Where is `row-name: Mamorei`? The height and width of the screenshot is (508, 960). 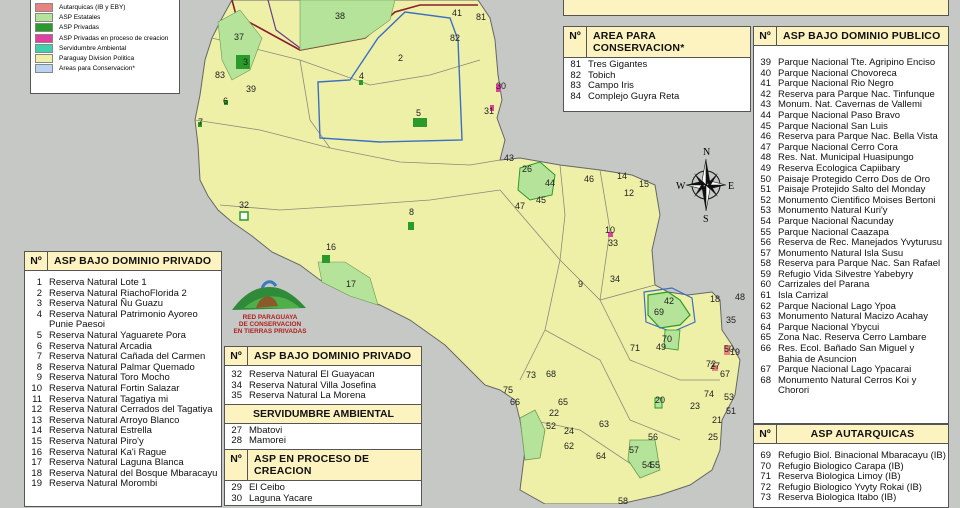
row-name: Mamorei is located at coordinates (267, 441).